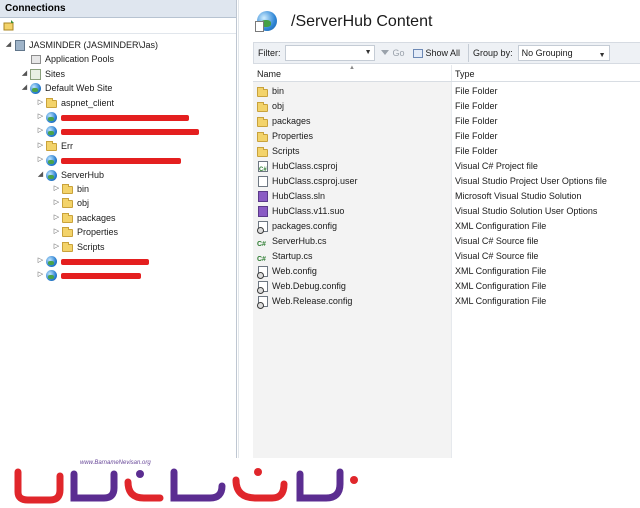 This screenshot has height=508, width=640. What do you see at coordinates (446, 256) in the screenshot?
I see `list-item: C# Startup.cs Visual C# Source file` at bounding box center [446, 256].